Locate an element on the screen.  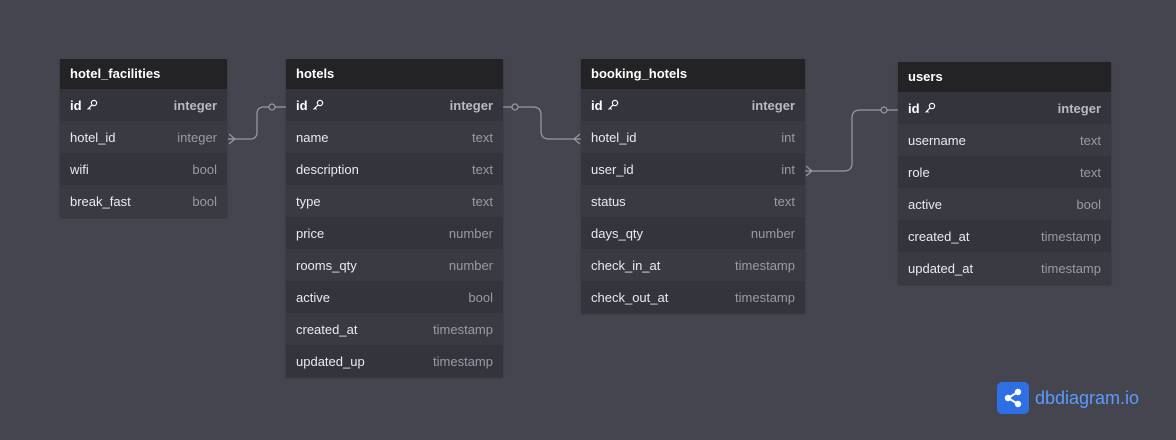
field-name-text: user_id is located at coordinates (612, 169).